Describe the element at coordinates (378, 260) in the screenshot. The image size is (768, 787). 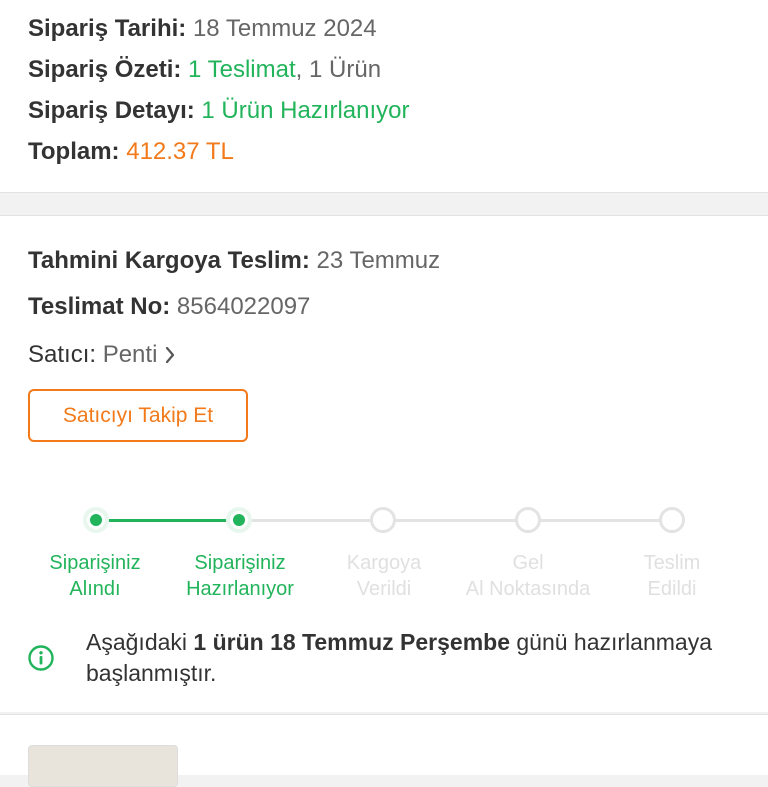
I see `estimate-value: 23 Temmuz` at that location.